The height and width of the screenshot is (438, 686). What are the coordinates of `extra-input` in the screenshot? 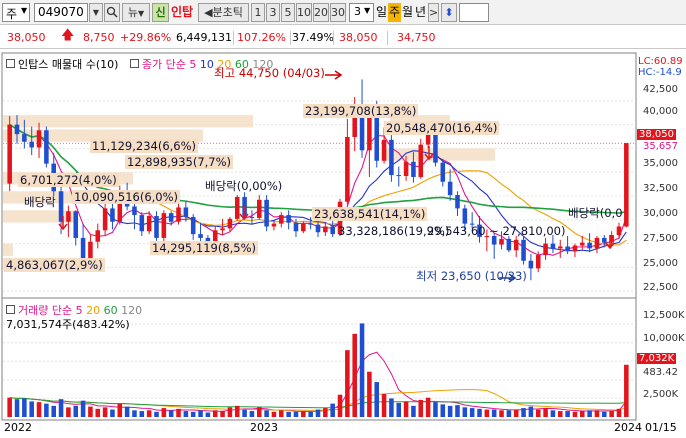 It's located at (474, 12).